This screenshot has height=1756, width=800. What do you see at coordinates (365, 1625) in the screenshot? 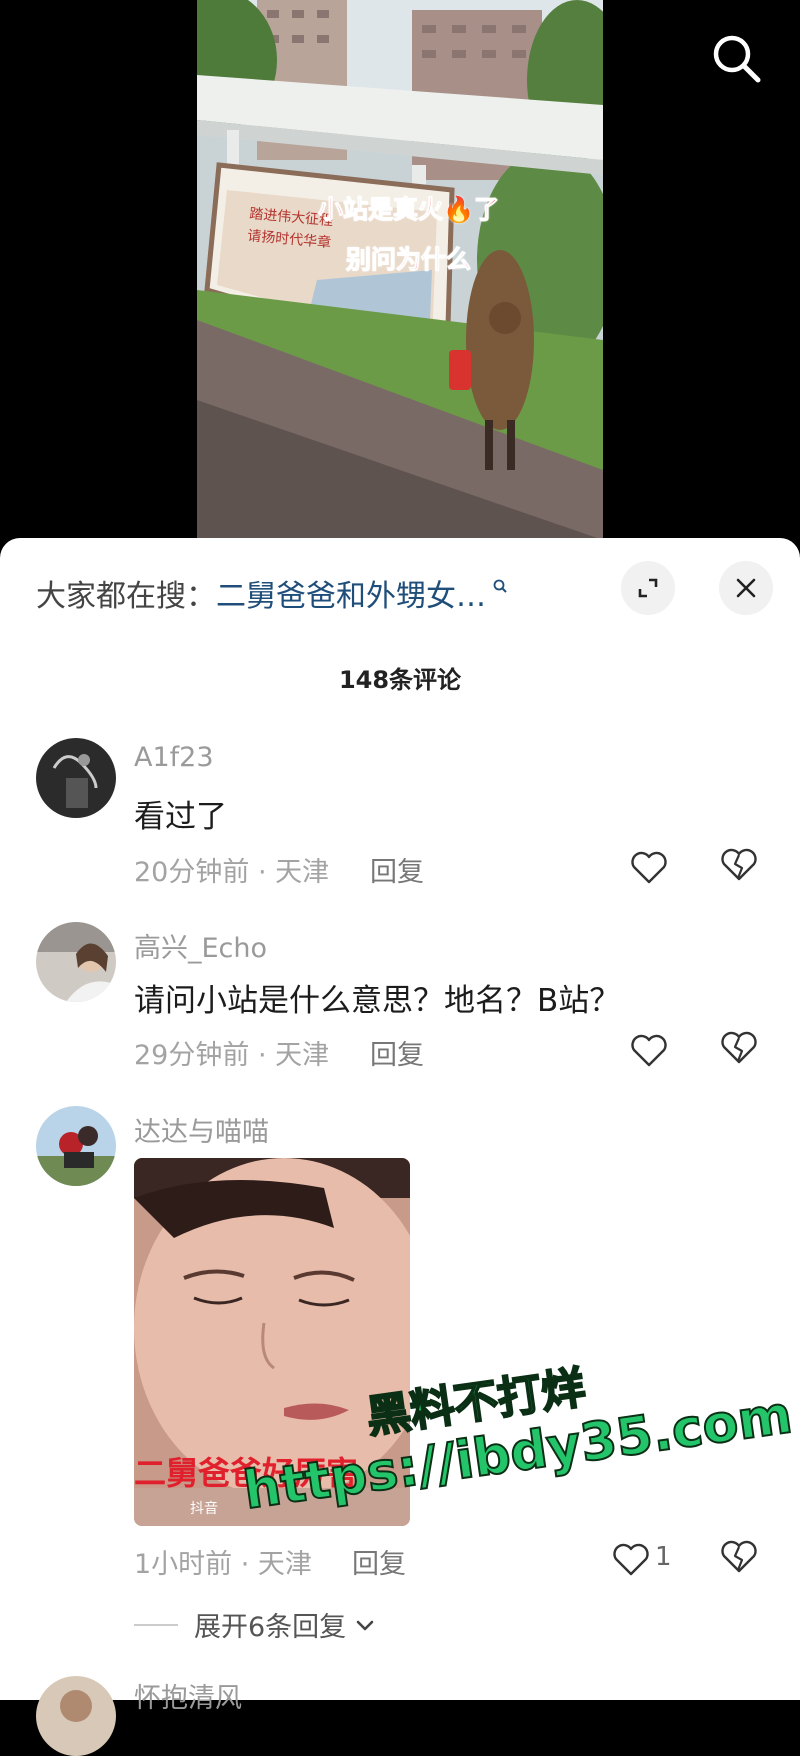
I see `chevron-down-icon` at bounding box center [365, 1625].